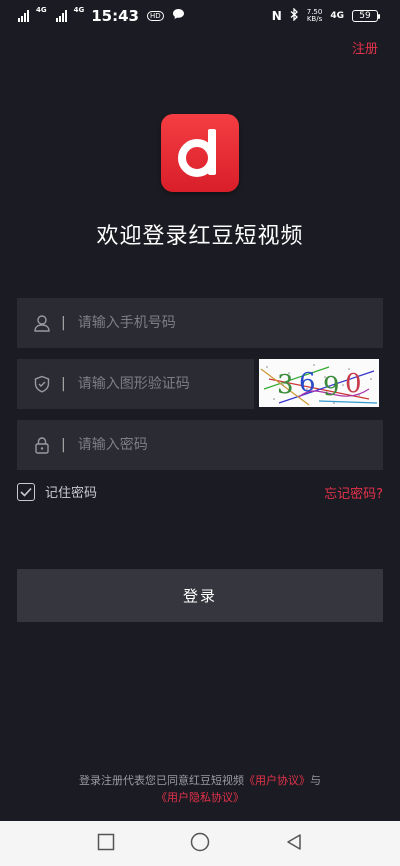 Image resolution: width=400 pixels, height=866 pixels. I want to click on network-label-1: 4G, so click(41, 10).